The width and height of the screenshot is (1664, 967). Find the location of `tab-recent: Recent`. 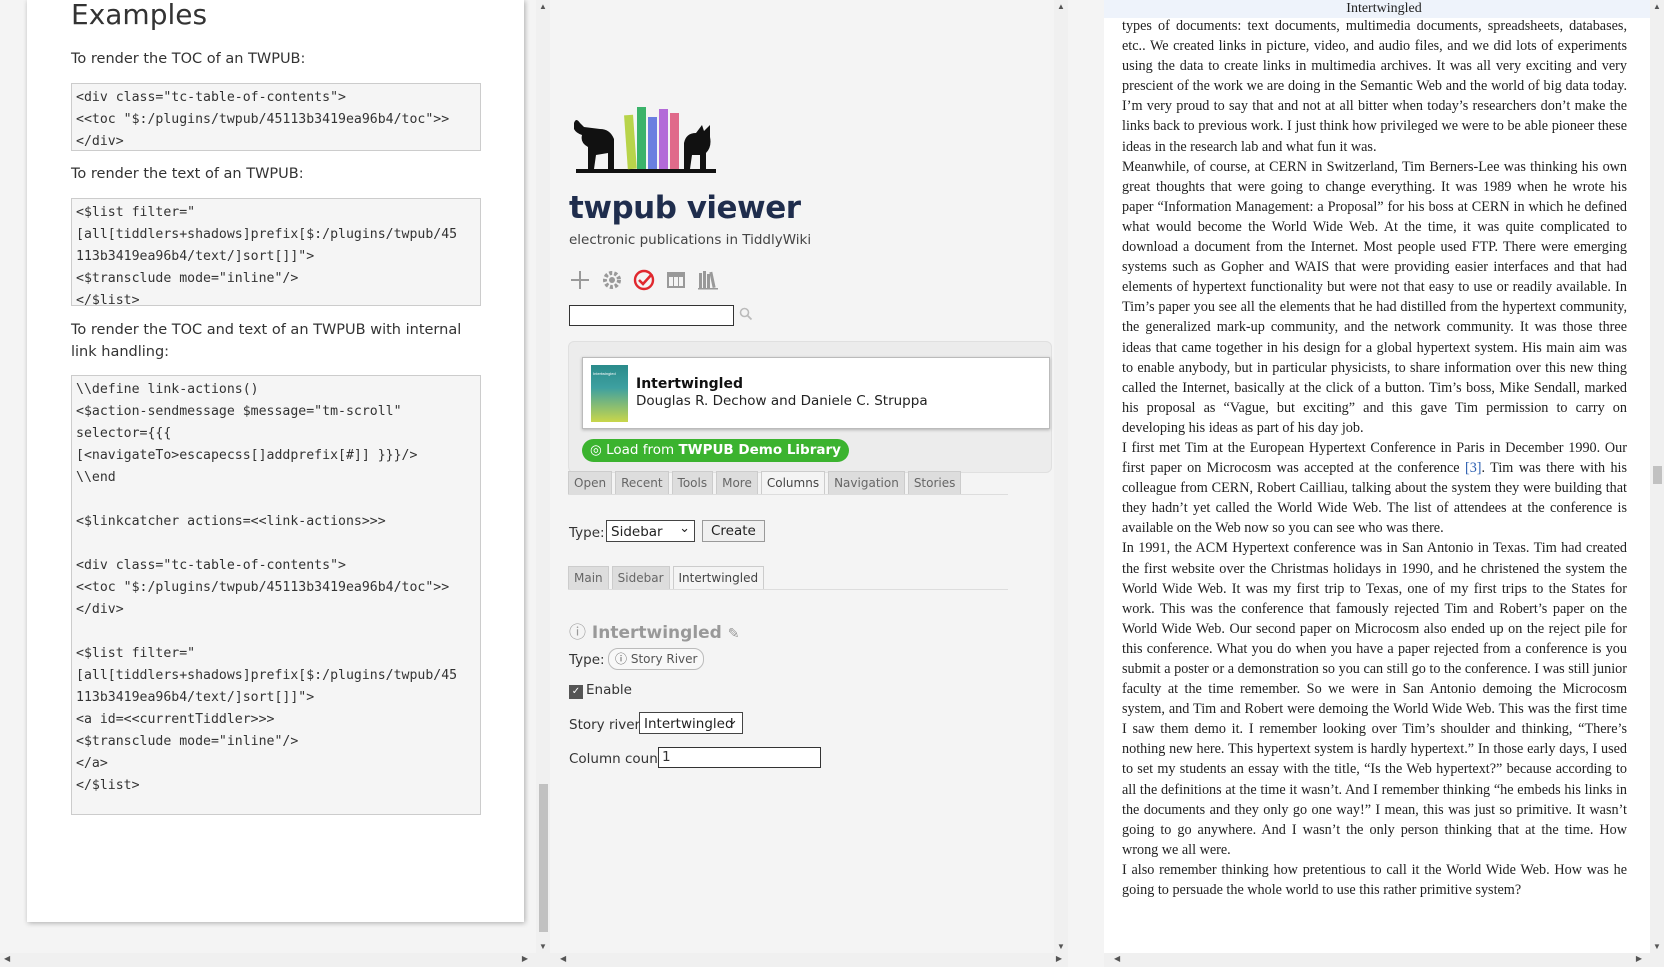

tab-recent: Recent is located at coordinates (642, 483).